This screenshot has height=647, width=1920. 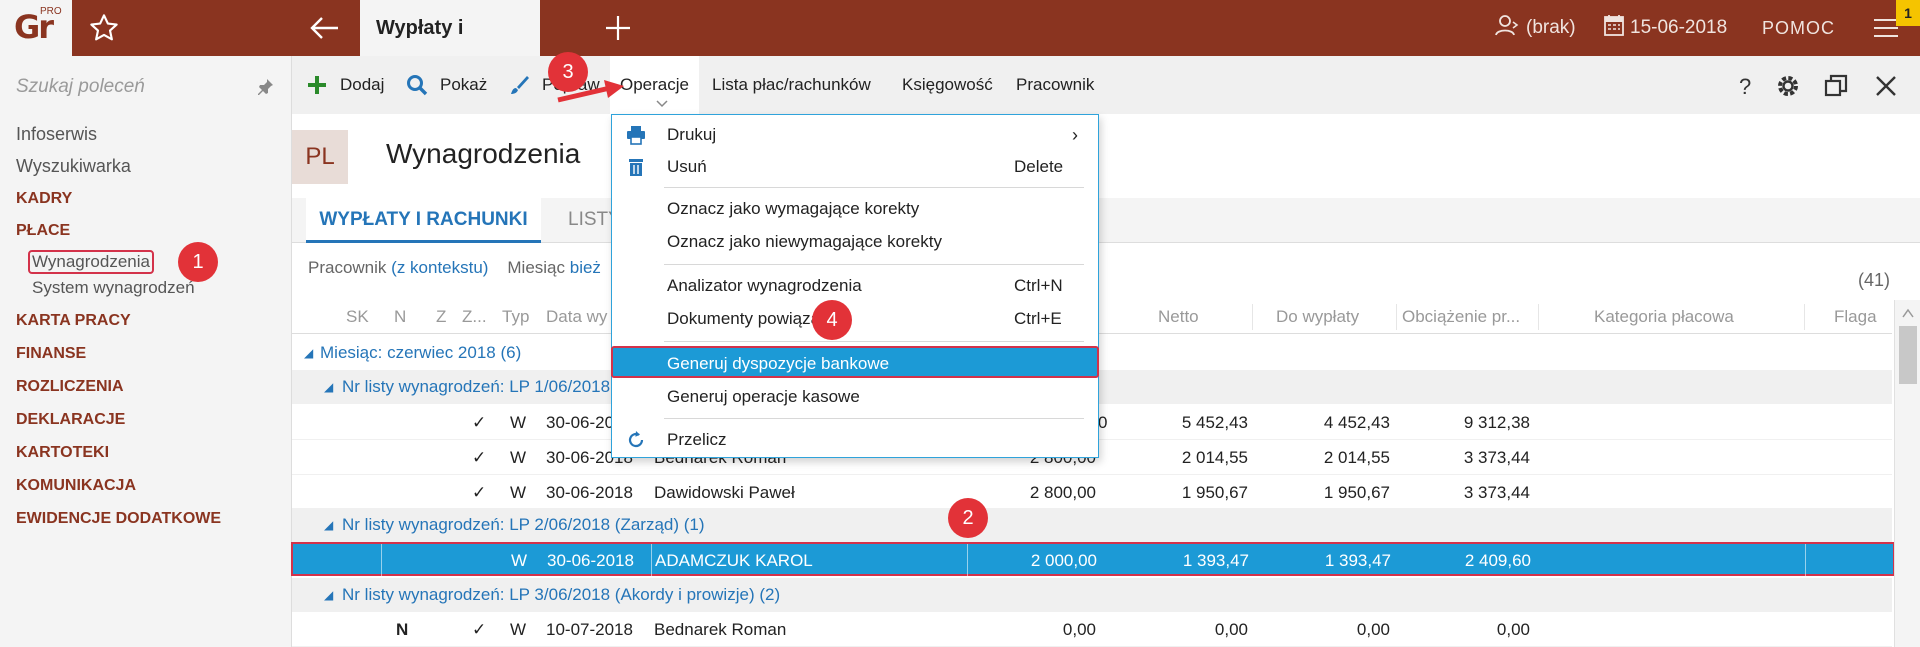 What do you see at coordinates (855, 167) in the screenshot?
I see `menu-item-delete: Usuń Delete` at bounding box center [855, 167].